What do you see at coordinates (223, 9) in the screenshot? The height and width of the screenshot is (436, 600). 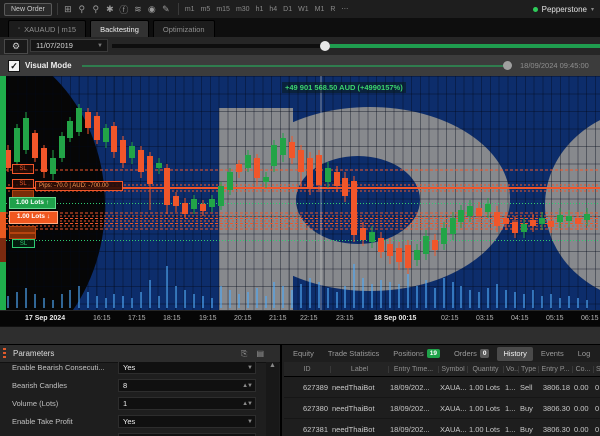 I see `timeframe-button-m15: m15` at bounding box center [223, 9].